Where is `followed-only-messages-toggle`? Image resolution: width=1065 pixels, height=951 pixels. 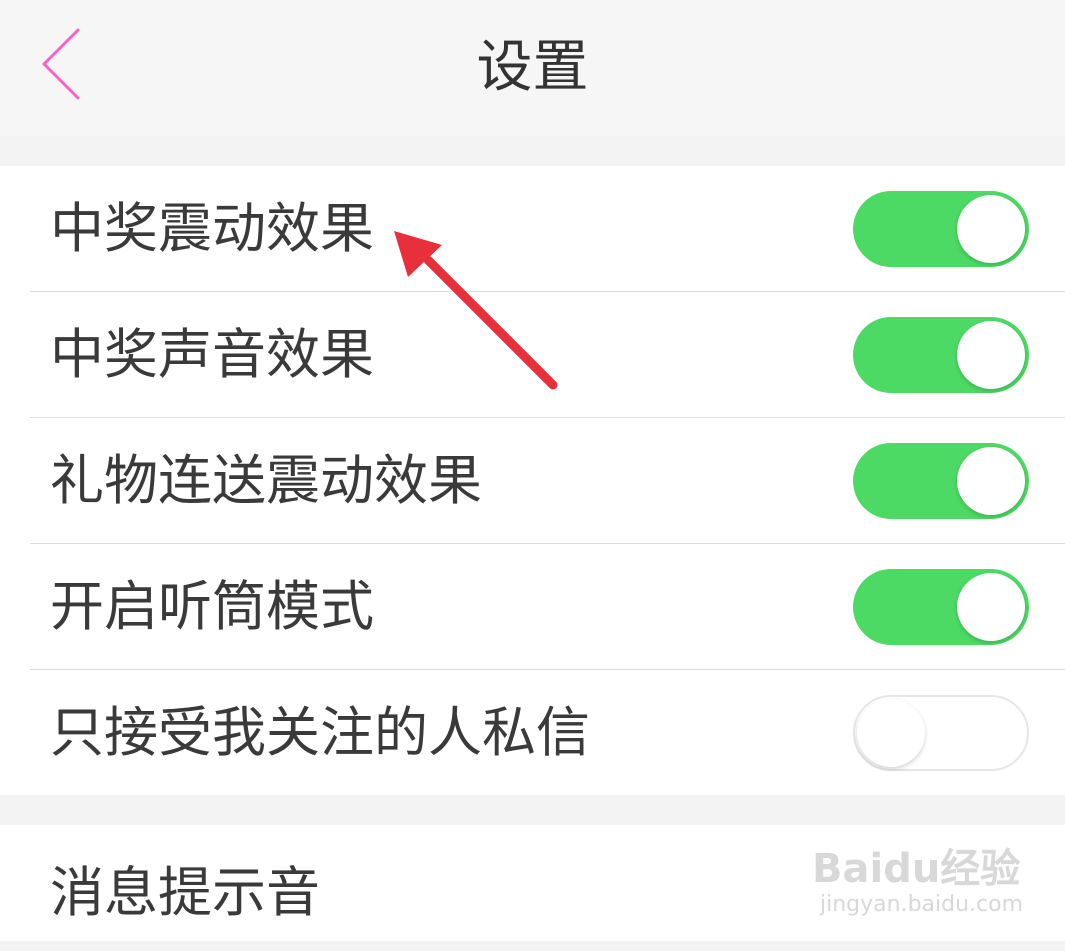
followed-only-messages-toggle is located at coordinates (941, 733).